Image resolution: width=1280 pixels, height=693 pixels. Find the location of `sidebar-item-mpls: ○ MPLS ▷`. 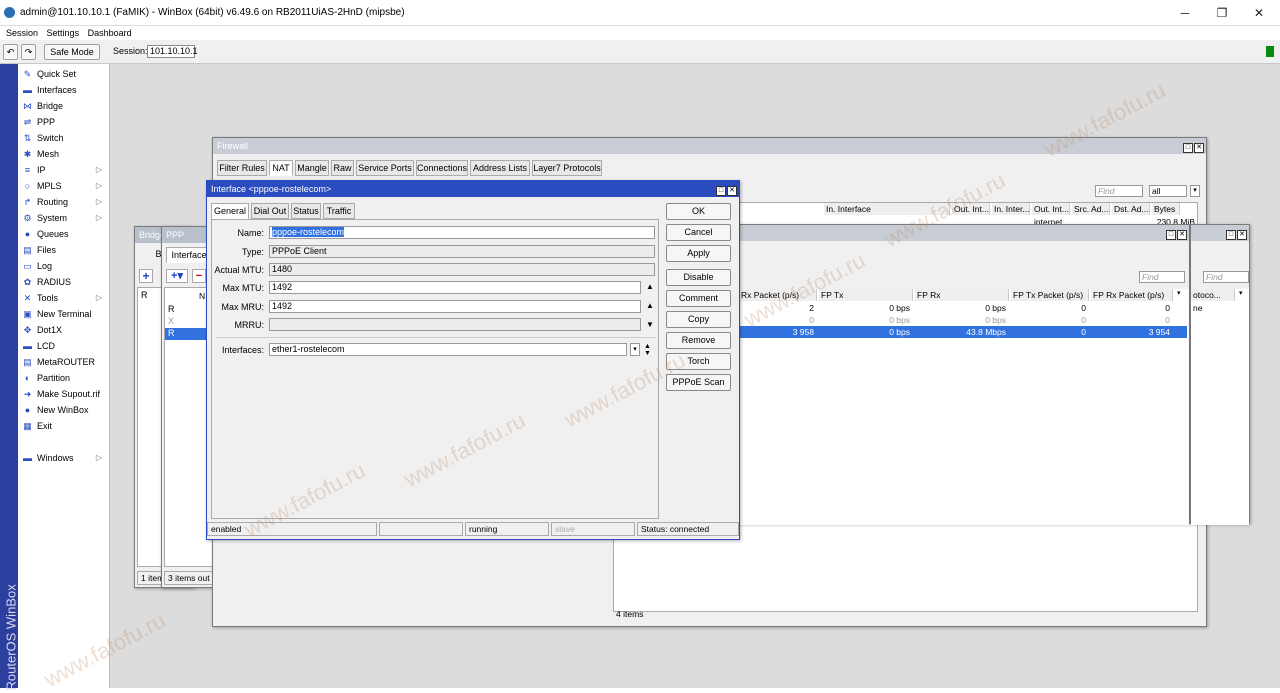

sidebar-item-mpls: ○ MPLS ▷ is located at coordinates (64, 186).